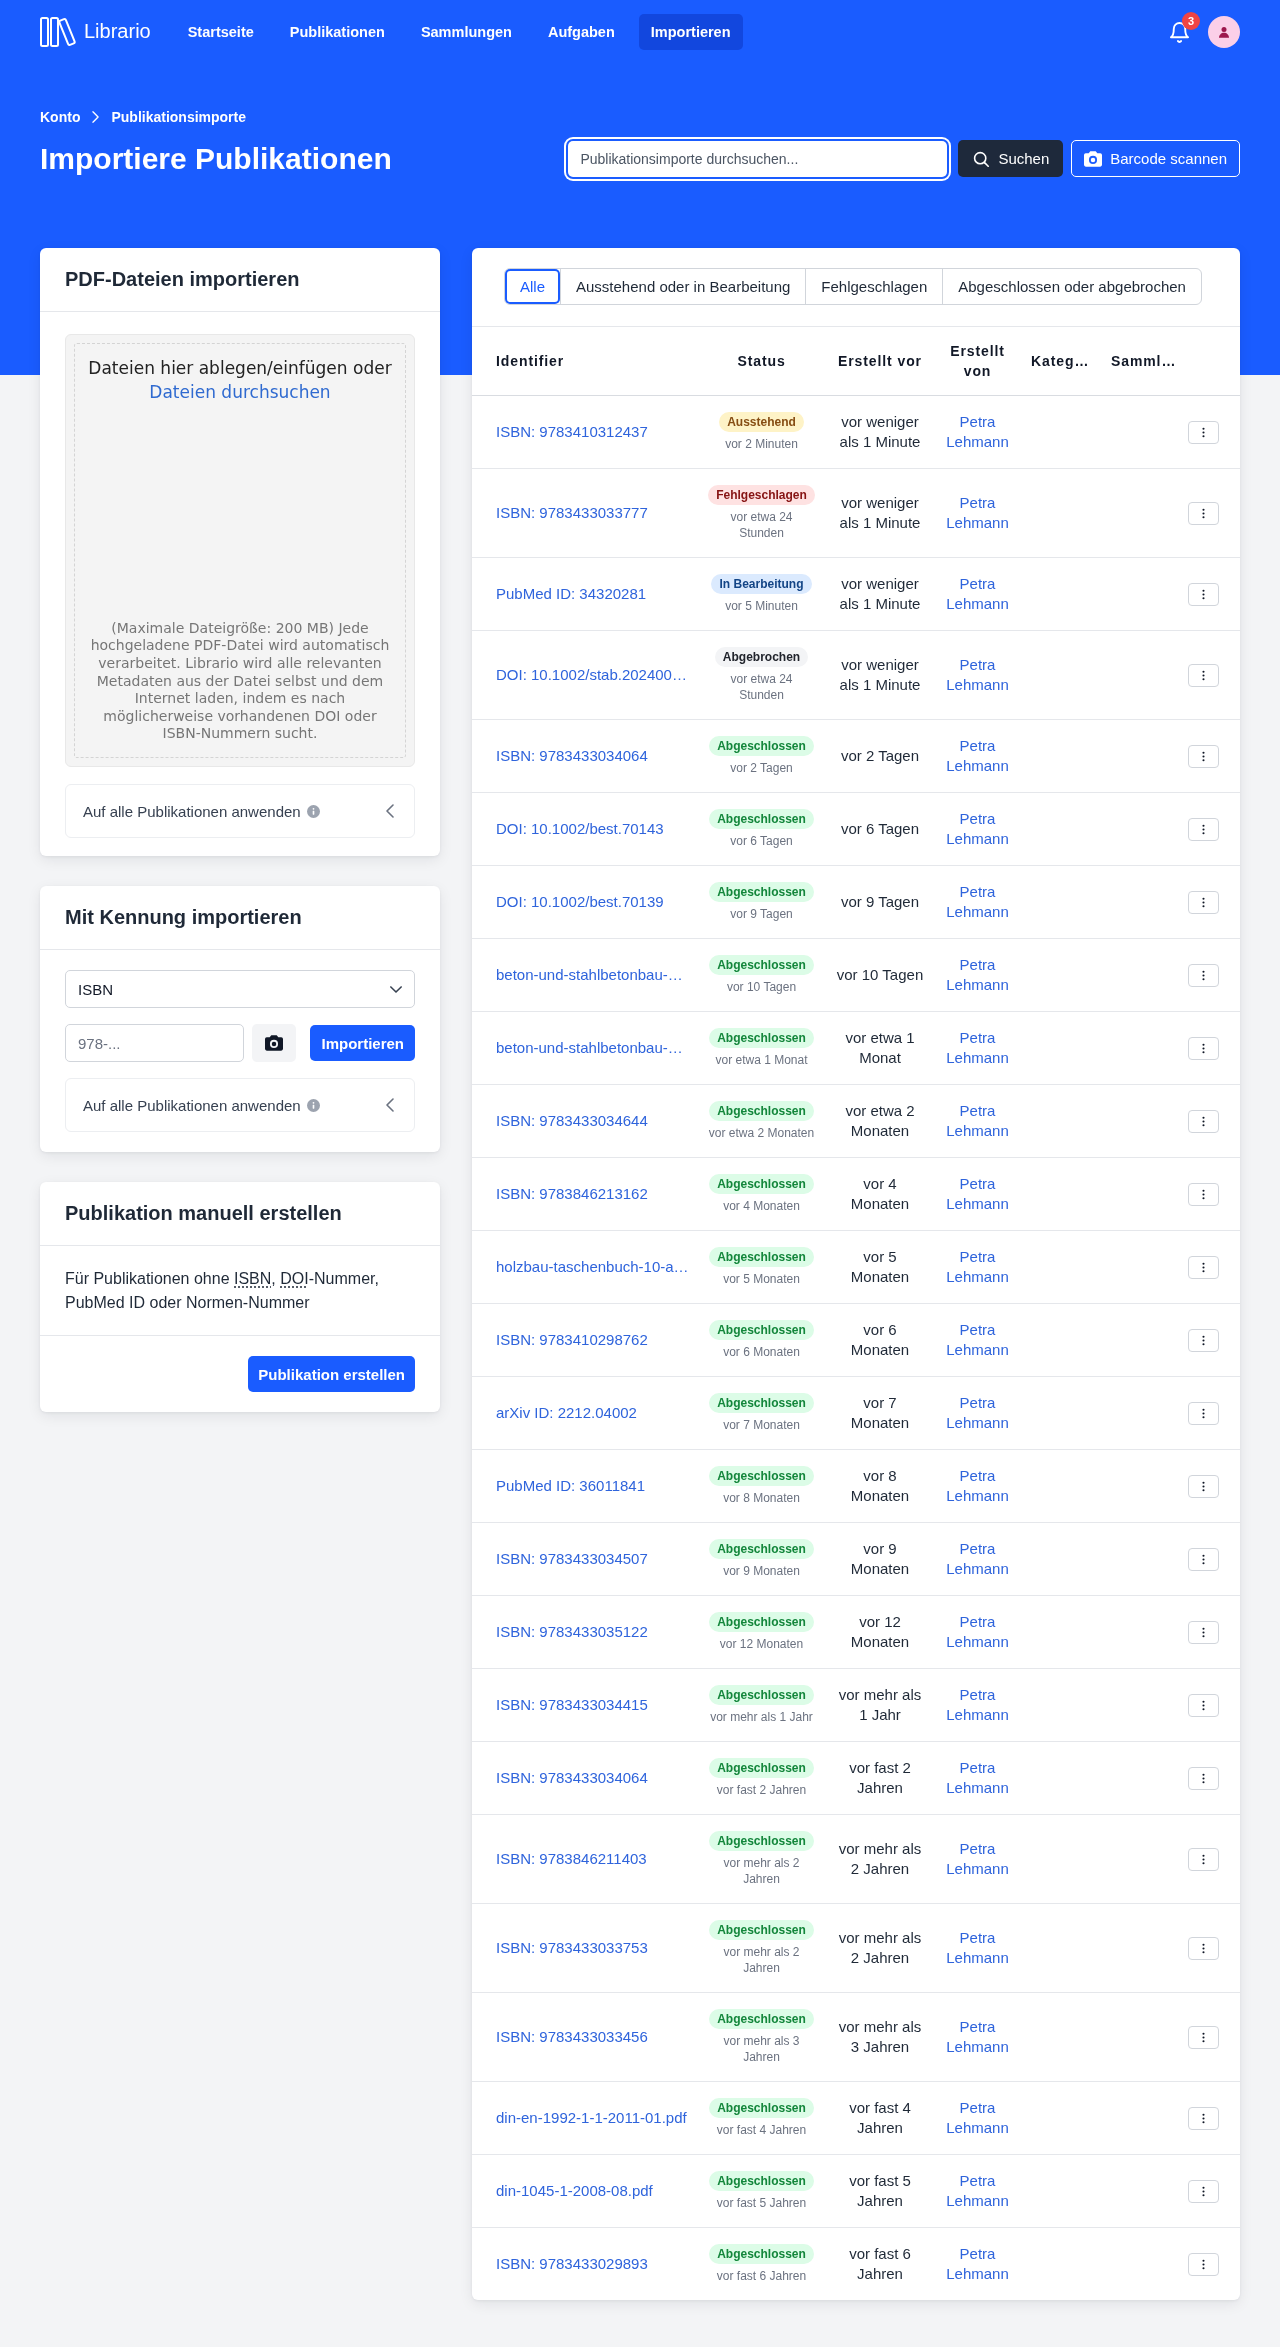  What do you see at coordinates (571, 593) in the screenshot?
I see `identifier-link: PubMed ID: 34320281` at bounding box center [571, 593].